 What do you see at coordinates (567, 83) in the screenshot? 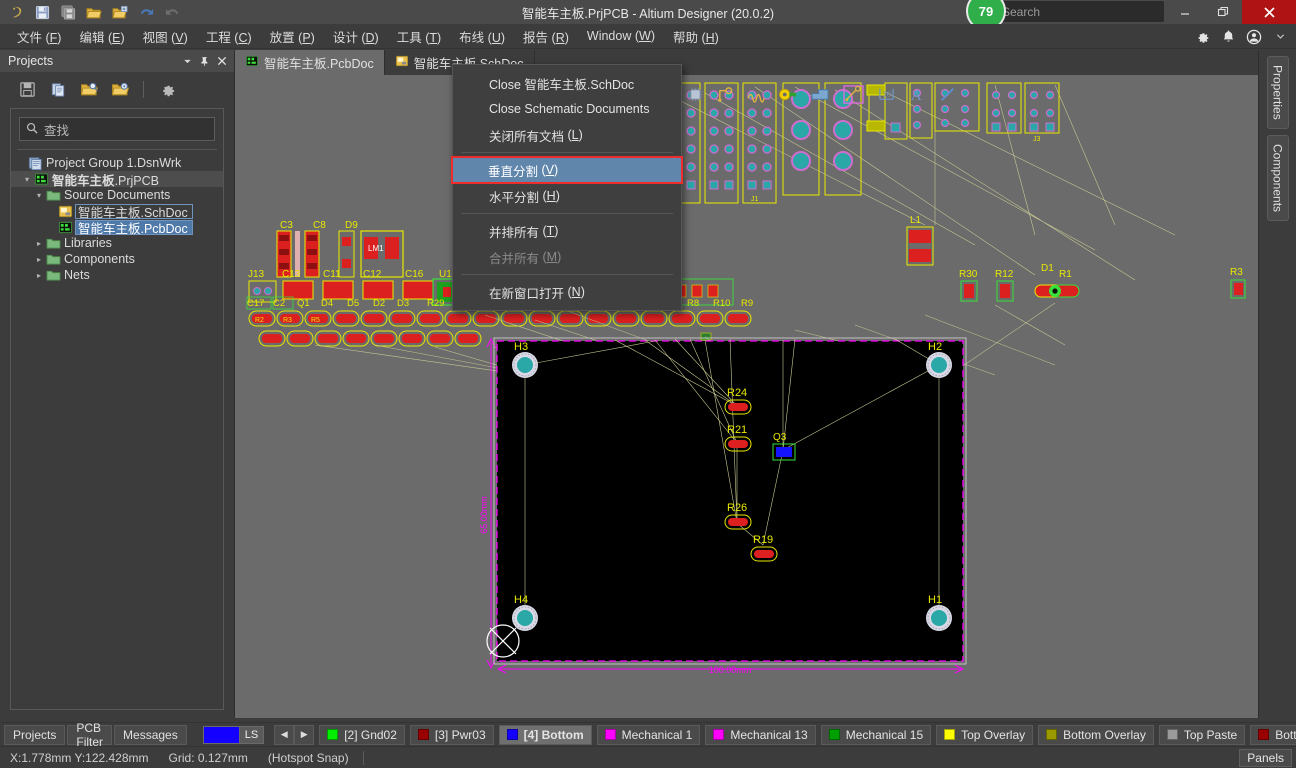
I see `menu-item-close-schdoc: Close 智能车主板.SchDoc` at bounding box center [567, 83].